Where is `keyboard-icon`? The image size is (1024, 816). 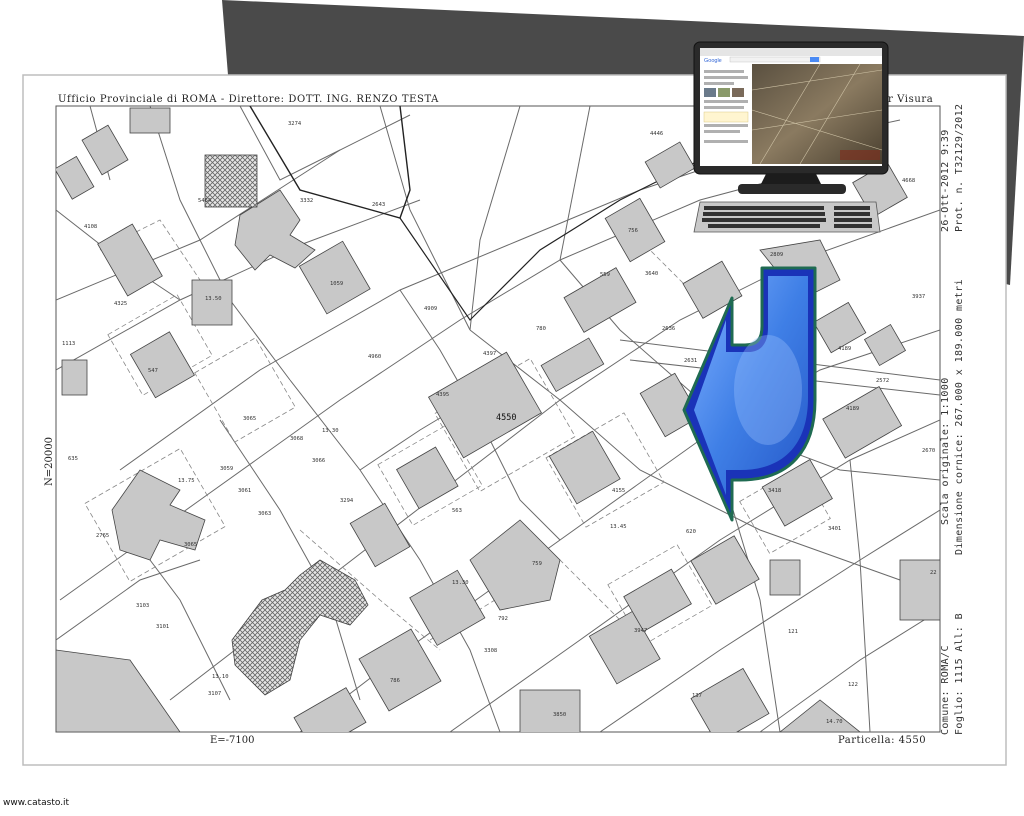
keyboard-icon is located at coordinates (787, 217).